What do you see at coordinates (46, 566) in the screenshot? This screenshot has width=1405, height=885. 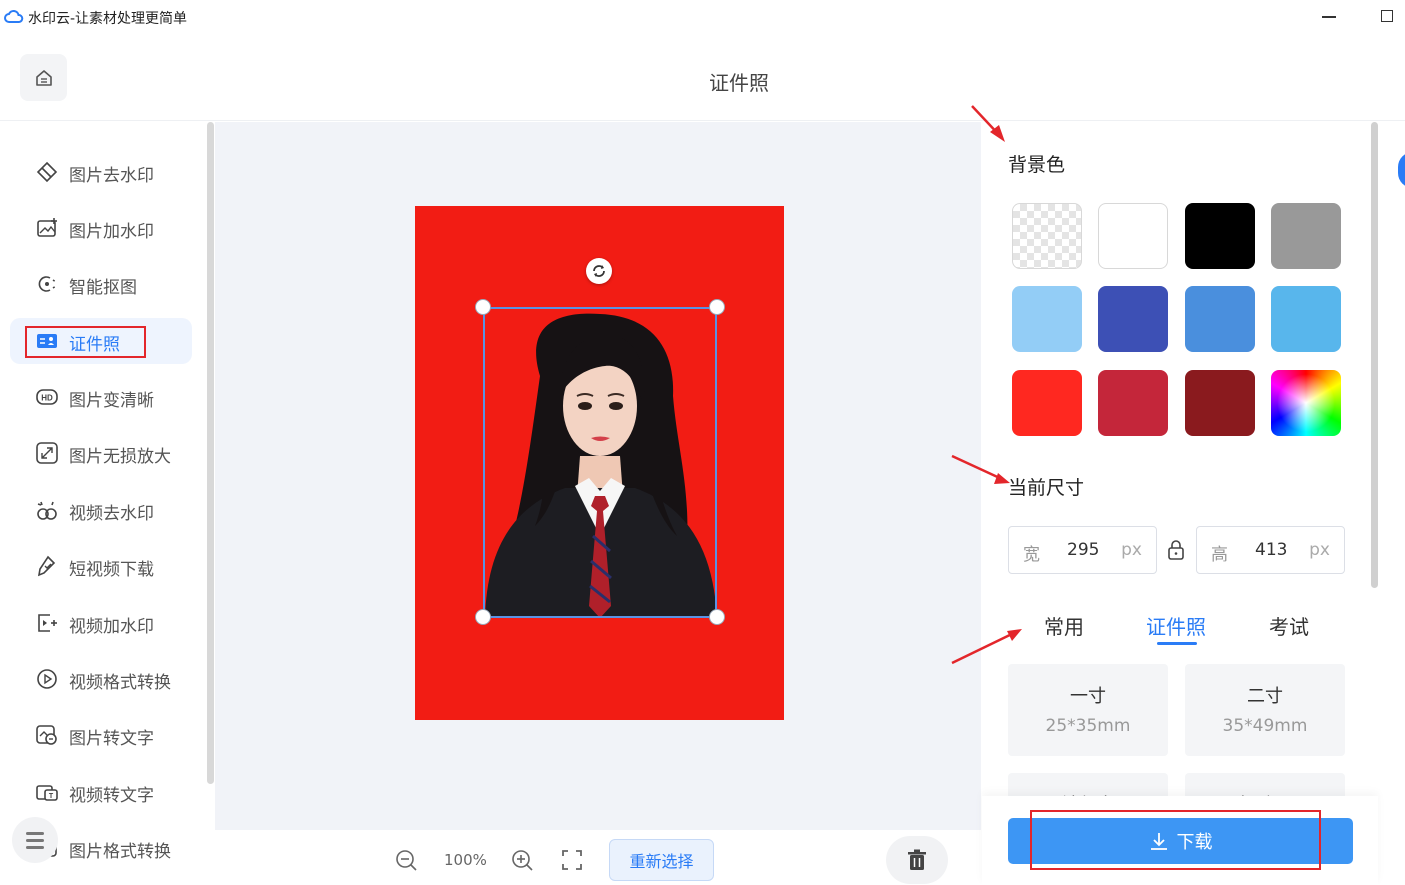 I see `download-link-icon` at bounding box center [46, 566].